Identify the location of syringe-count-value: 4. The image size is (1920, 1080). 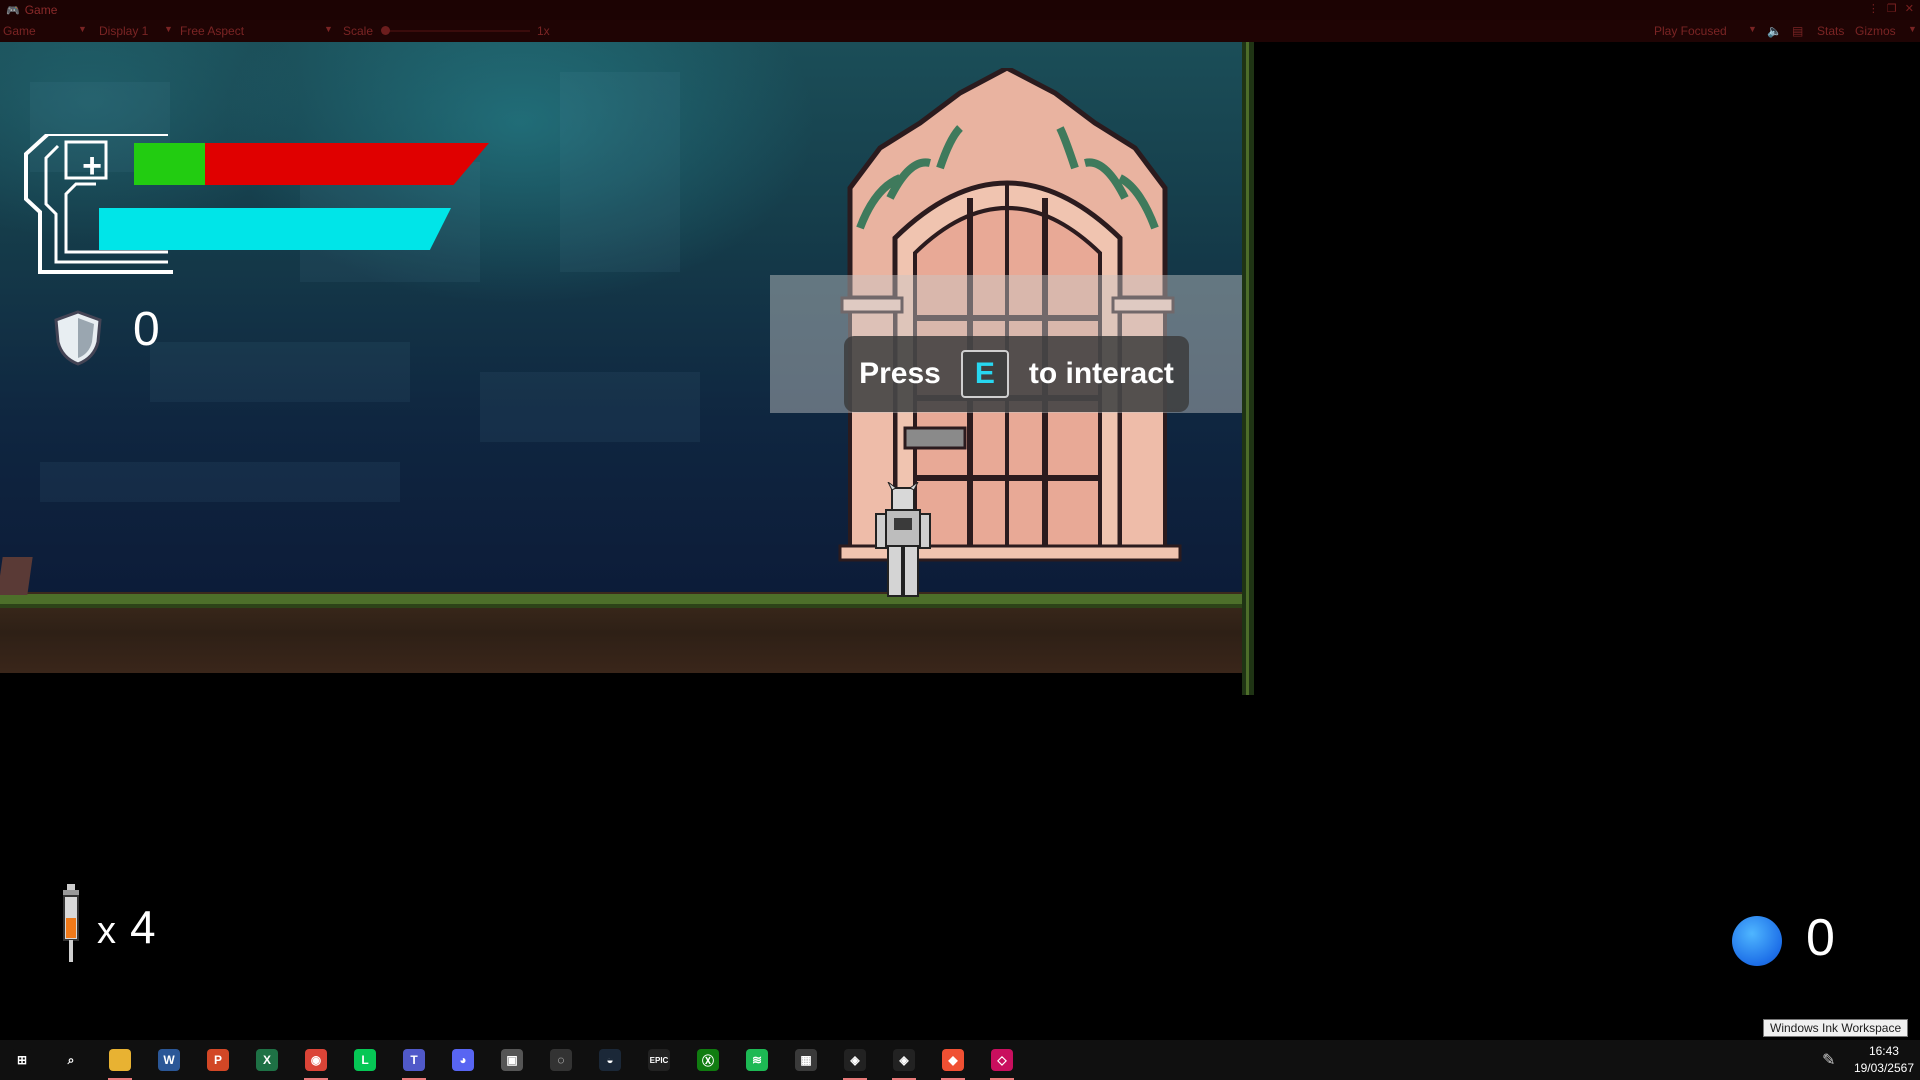
(143, 927).